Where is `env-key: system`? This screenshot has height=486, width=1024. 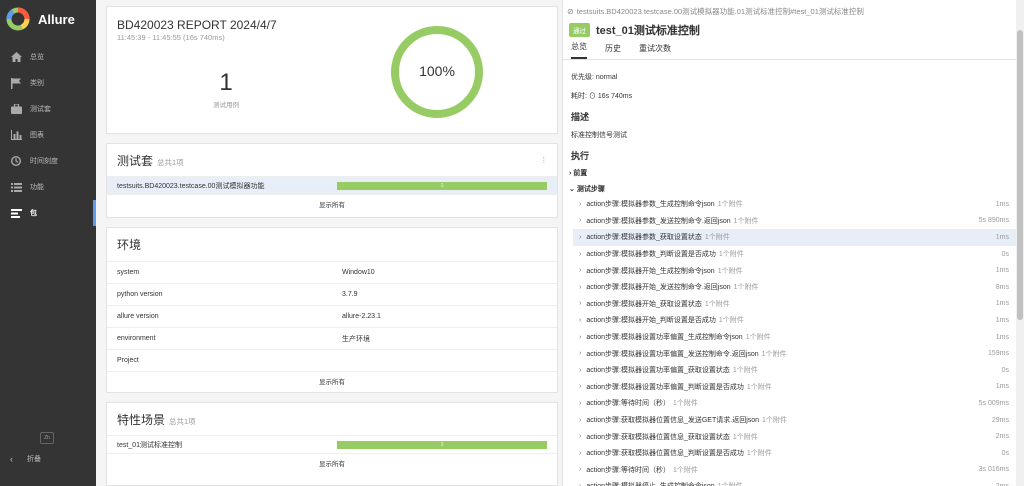 env-key: system is located at coordinates (128, 272).